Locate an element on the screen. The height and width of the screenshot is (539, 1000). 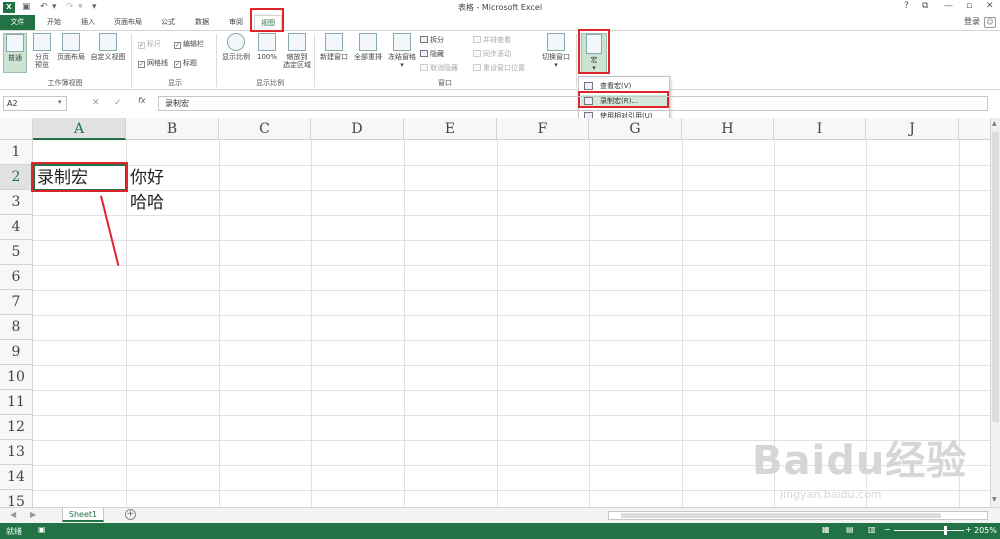
zoom-in-icon: + is located at coordinates (968, 529).